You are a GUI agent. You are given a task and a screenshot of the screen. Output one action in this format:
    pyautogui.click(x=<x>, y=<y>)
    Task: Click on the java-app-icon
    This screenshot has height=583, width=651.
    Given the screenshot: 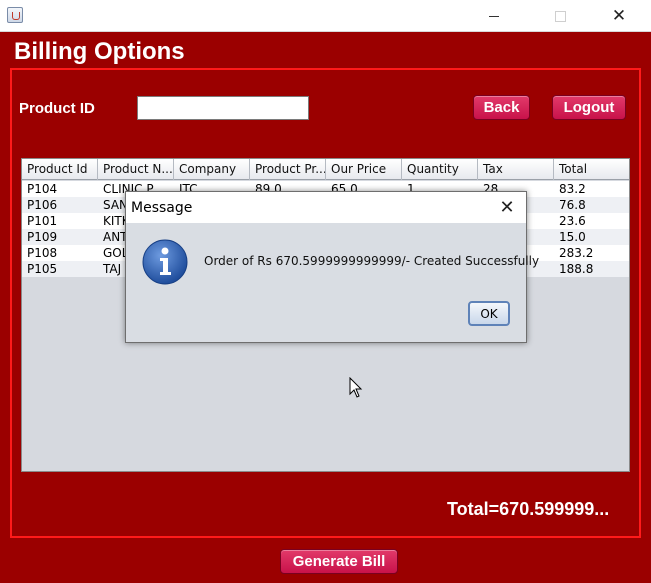 What is the action you would take?
    pyautogui.click(x=15, y=15)
    